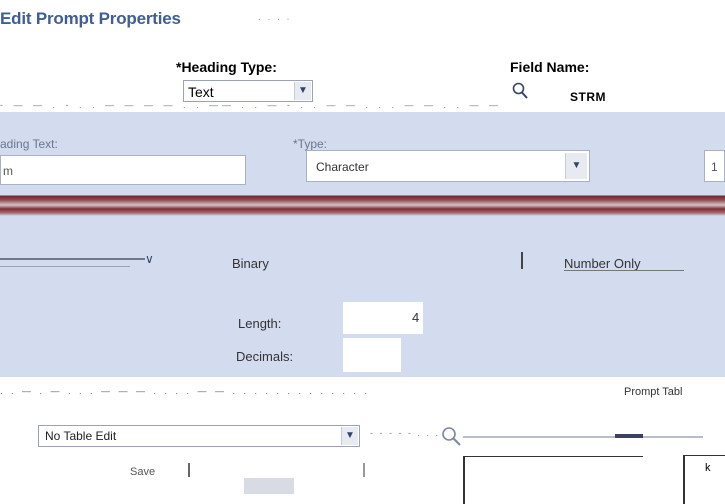 Image resolution: width=725 pixels, height=504 pixels. Describe the element at coordinates (602, 263) in the screenshot. I see `number-only-label: Number Only` at that location.